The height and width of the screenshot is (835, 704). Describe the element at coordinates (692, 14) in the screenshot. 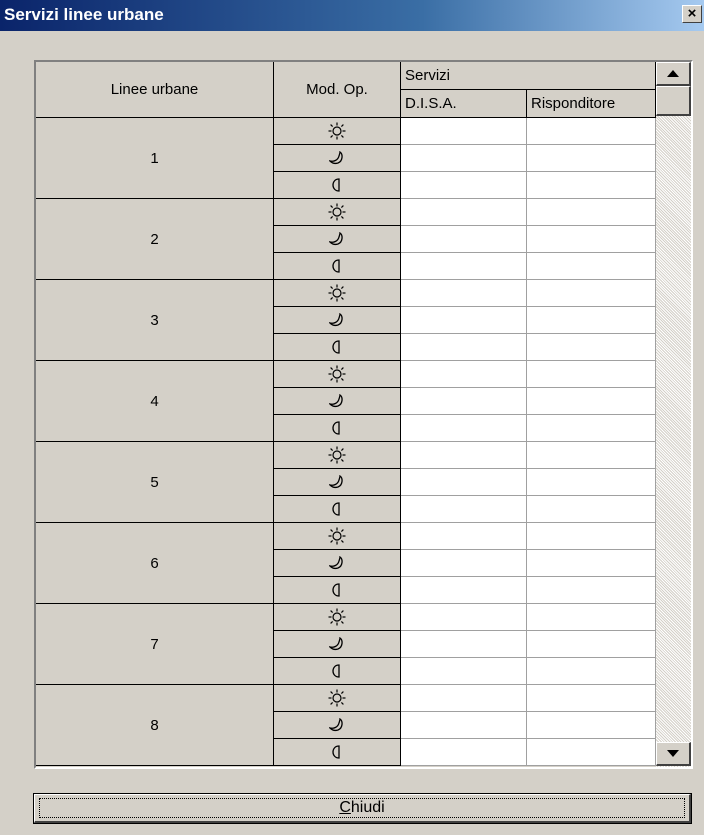

I see `close-window-button: ×` at that location.